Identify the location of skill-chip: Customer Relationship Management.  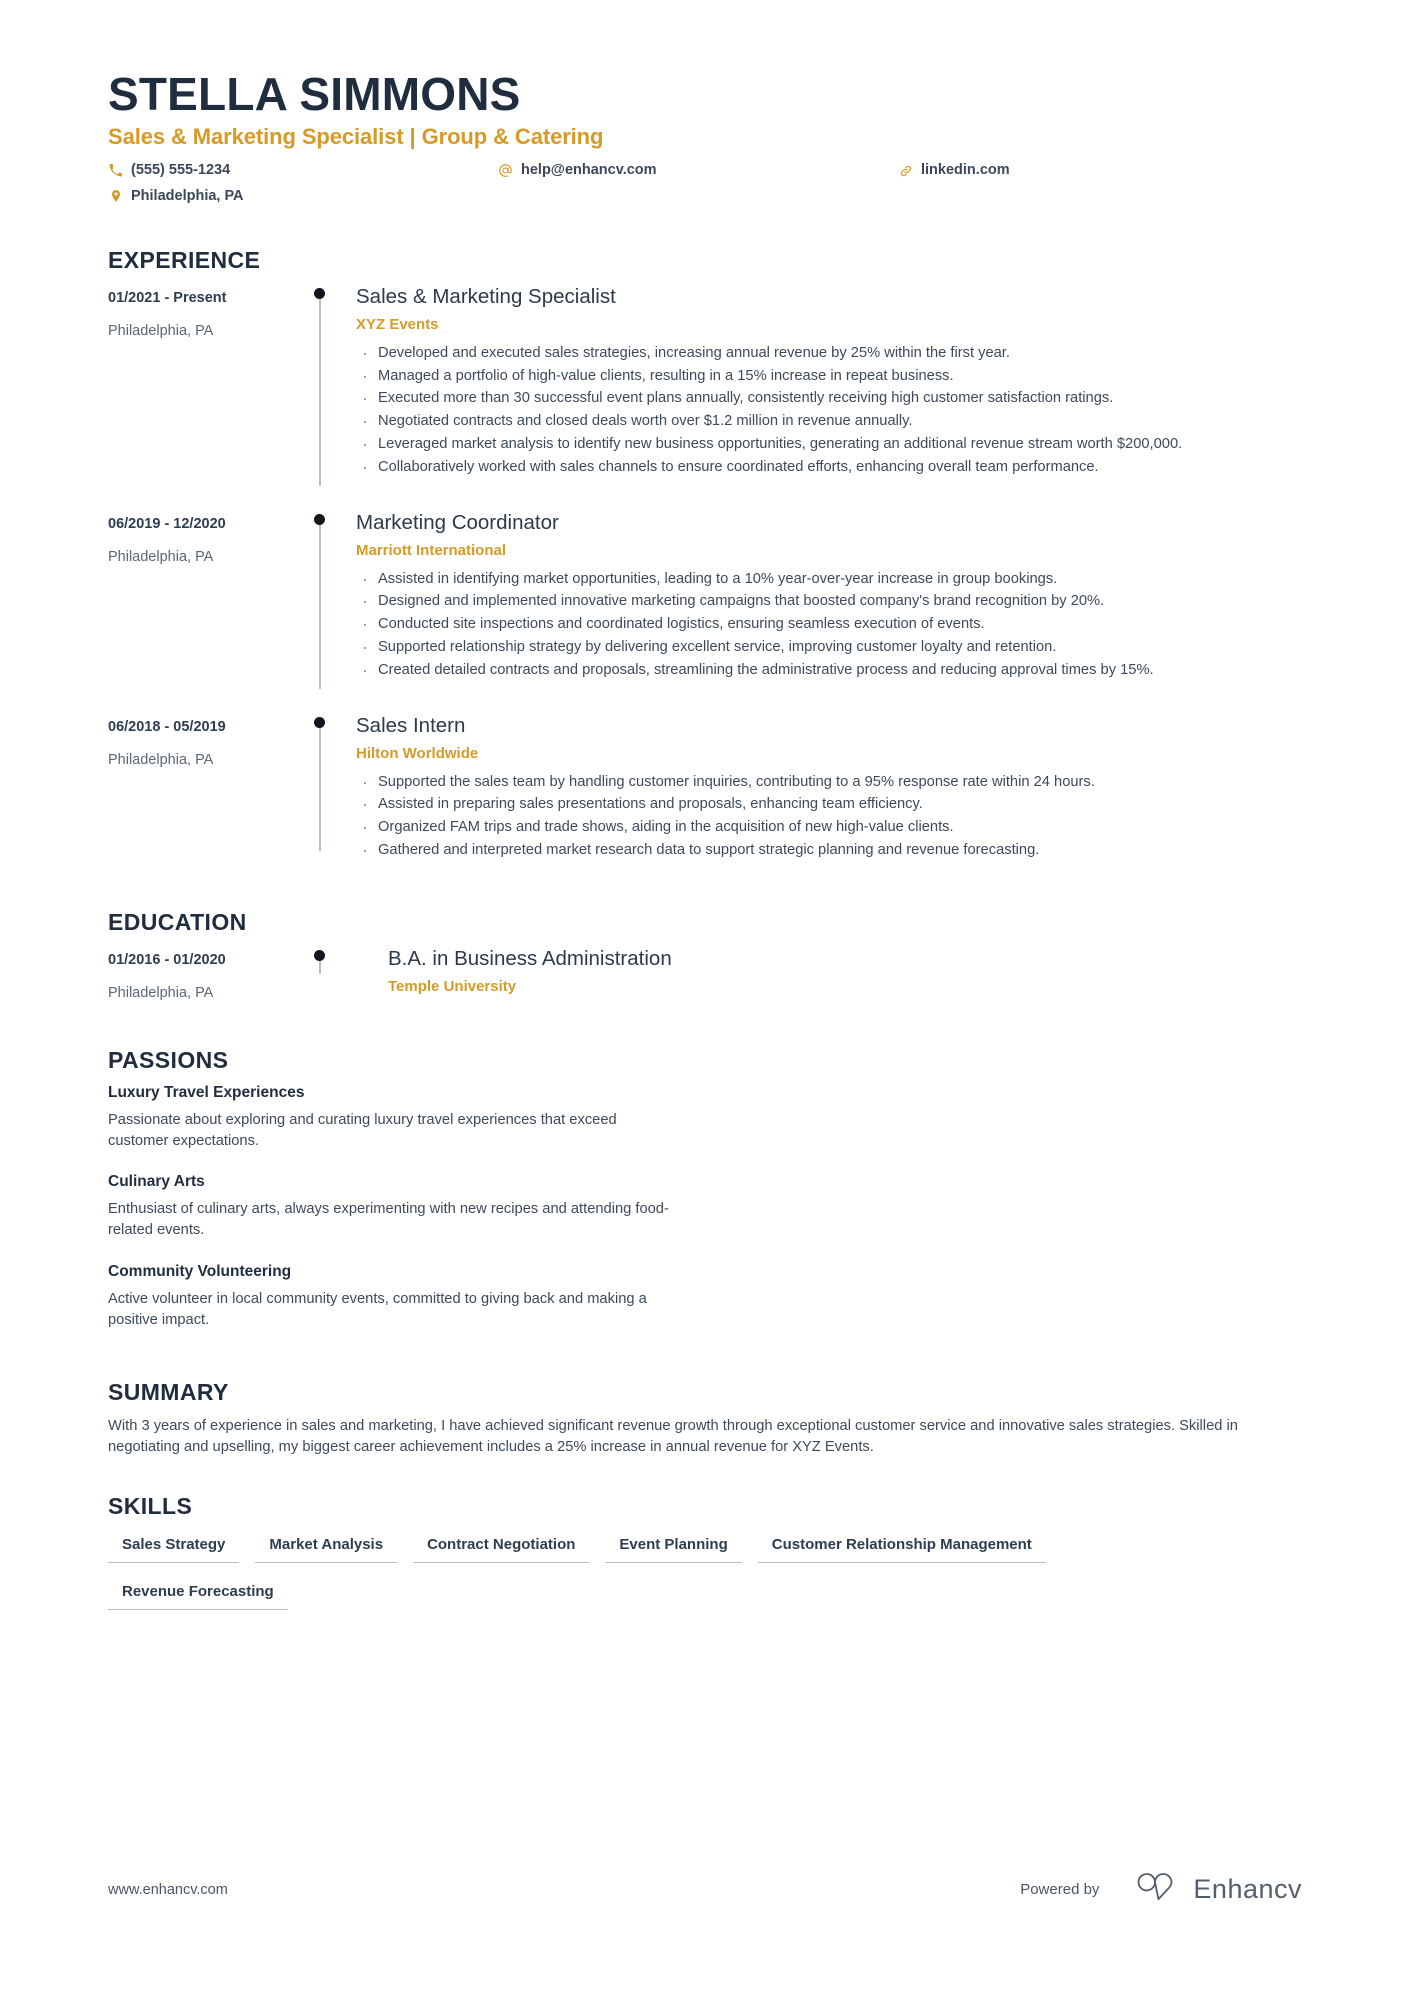
(901, 1546).